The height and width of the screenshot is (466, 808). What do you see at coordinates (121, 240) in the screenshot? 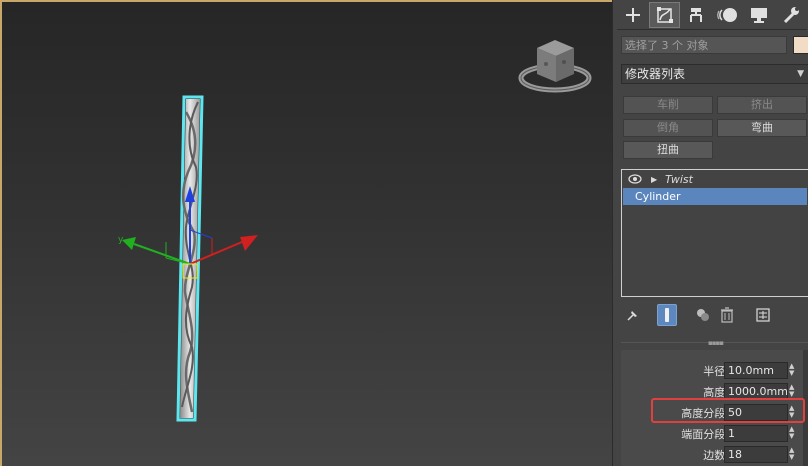
I see `svg-text: y` at bounding box center [121, 240].